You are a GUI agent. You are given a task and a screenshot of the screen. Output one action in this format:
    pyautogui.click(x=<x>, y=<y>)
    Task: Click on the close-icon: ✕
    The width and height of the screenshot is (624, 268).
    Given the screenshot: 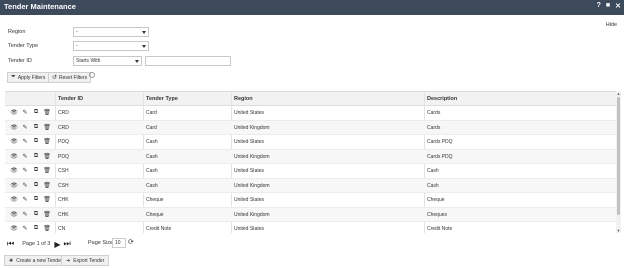 What is the action you would take?
    pyautogui.click(x=618, y=6)
    